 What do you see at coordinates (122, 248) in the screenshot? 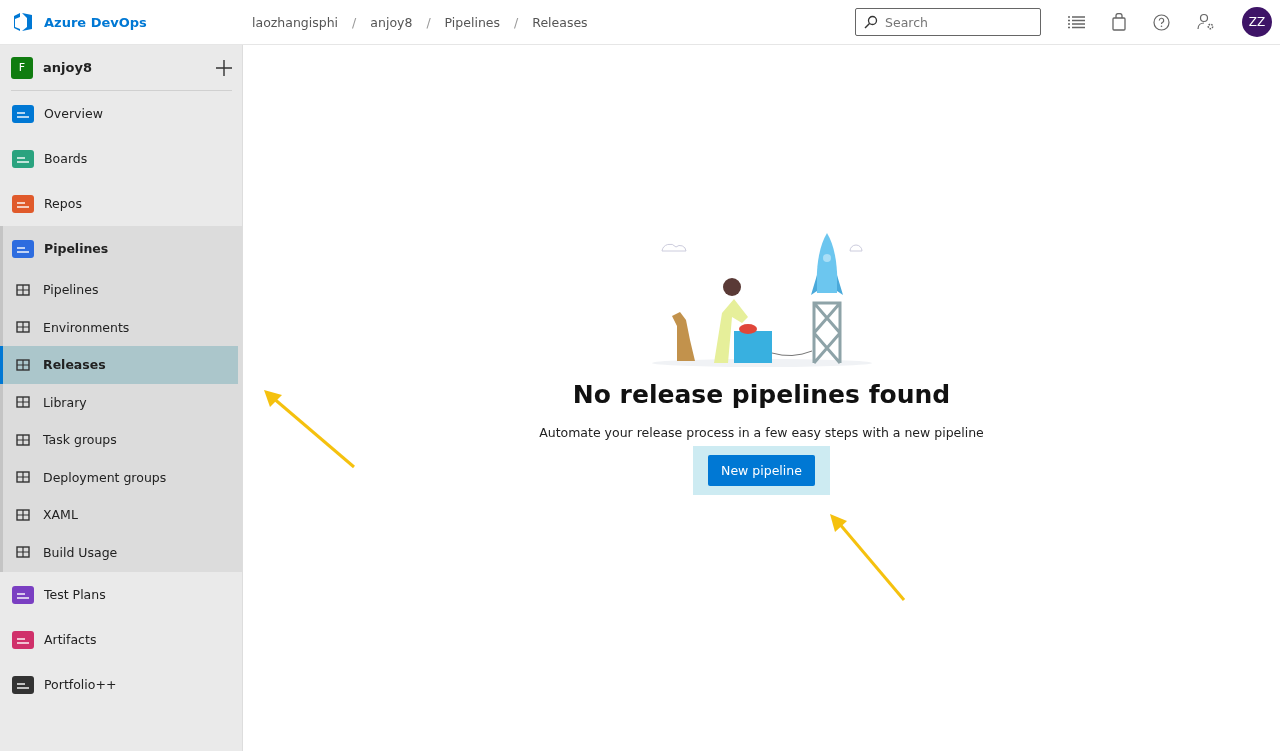
I see `nav-hub-item: Pipelines` at bounding box center [122, 248].